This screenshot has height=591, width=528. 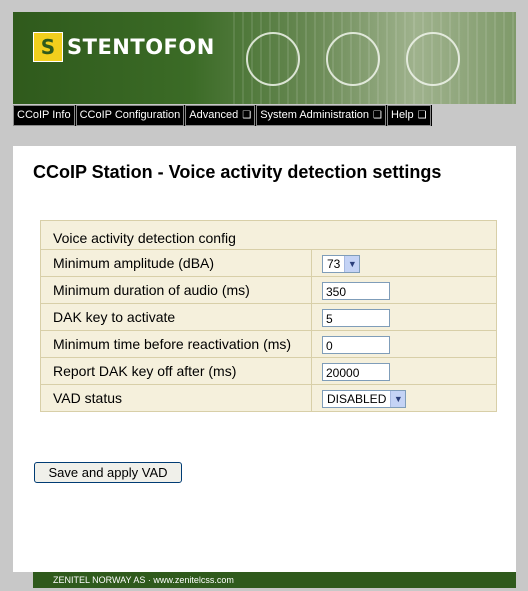 I want to click on dak-key-row: DAK key to activate 5, so click(x=268, y=316).